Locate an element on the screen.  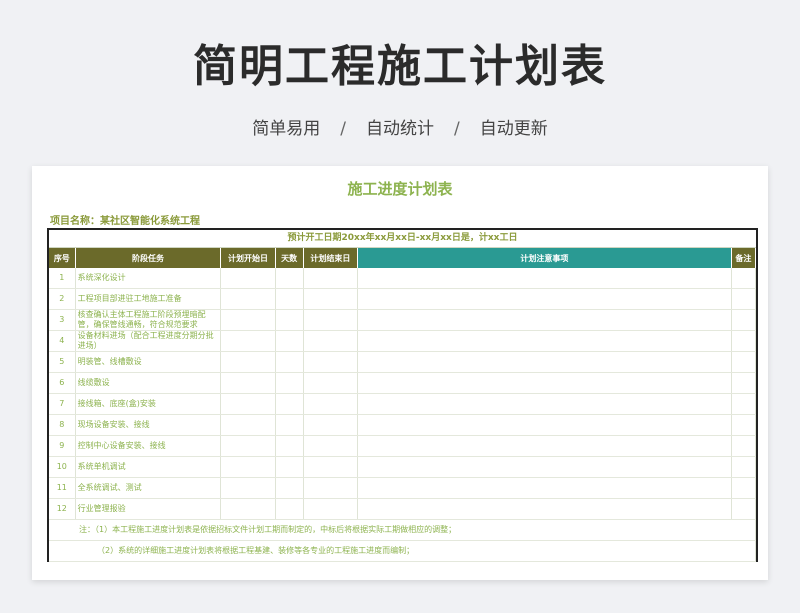
row-task: 系统深化设计 is located at coordinates (148, 278).